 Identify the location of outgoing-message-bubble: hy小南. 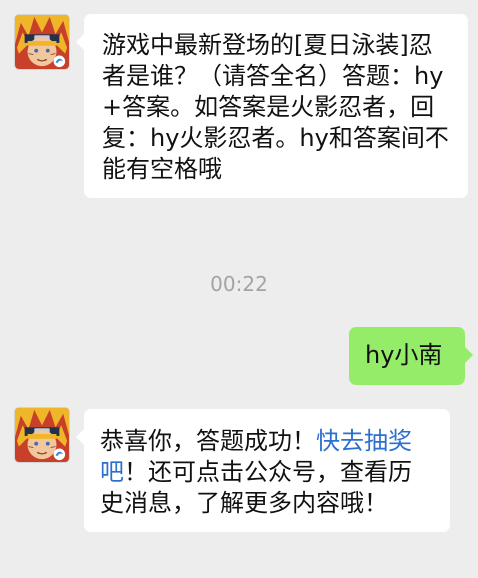
(411, 356).